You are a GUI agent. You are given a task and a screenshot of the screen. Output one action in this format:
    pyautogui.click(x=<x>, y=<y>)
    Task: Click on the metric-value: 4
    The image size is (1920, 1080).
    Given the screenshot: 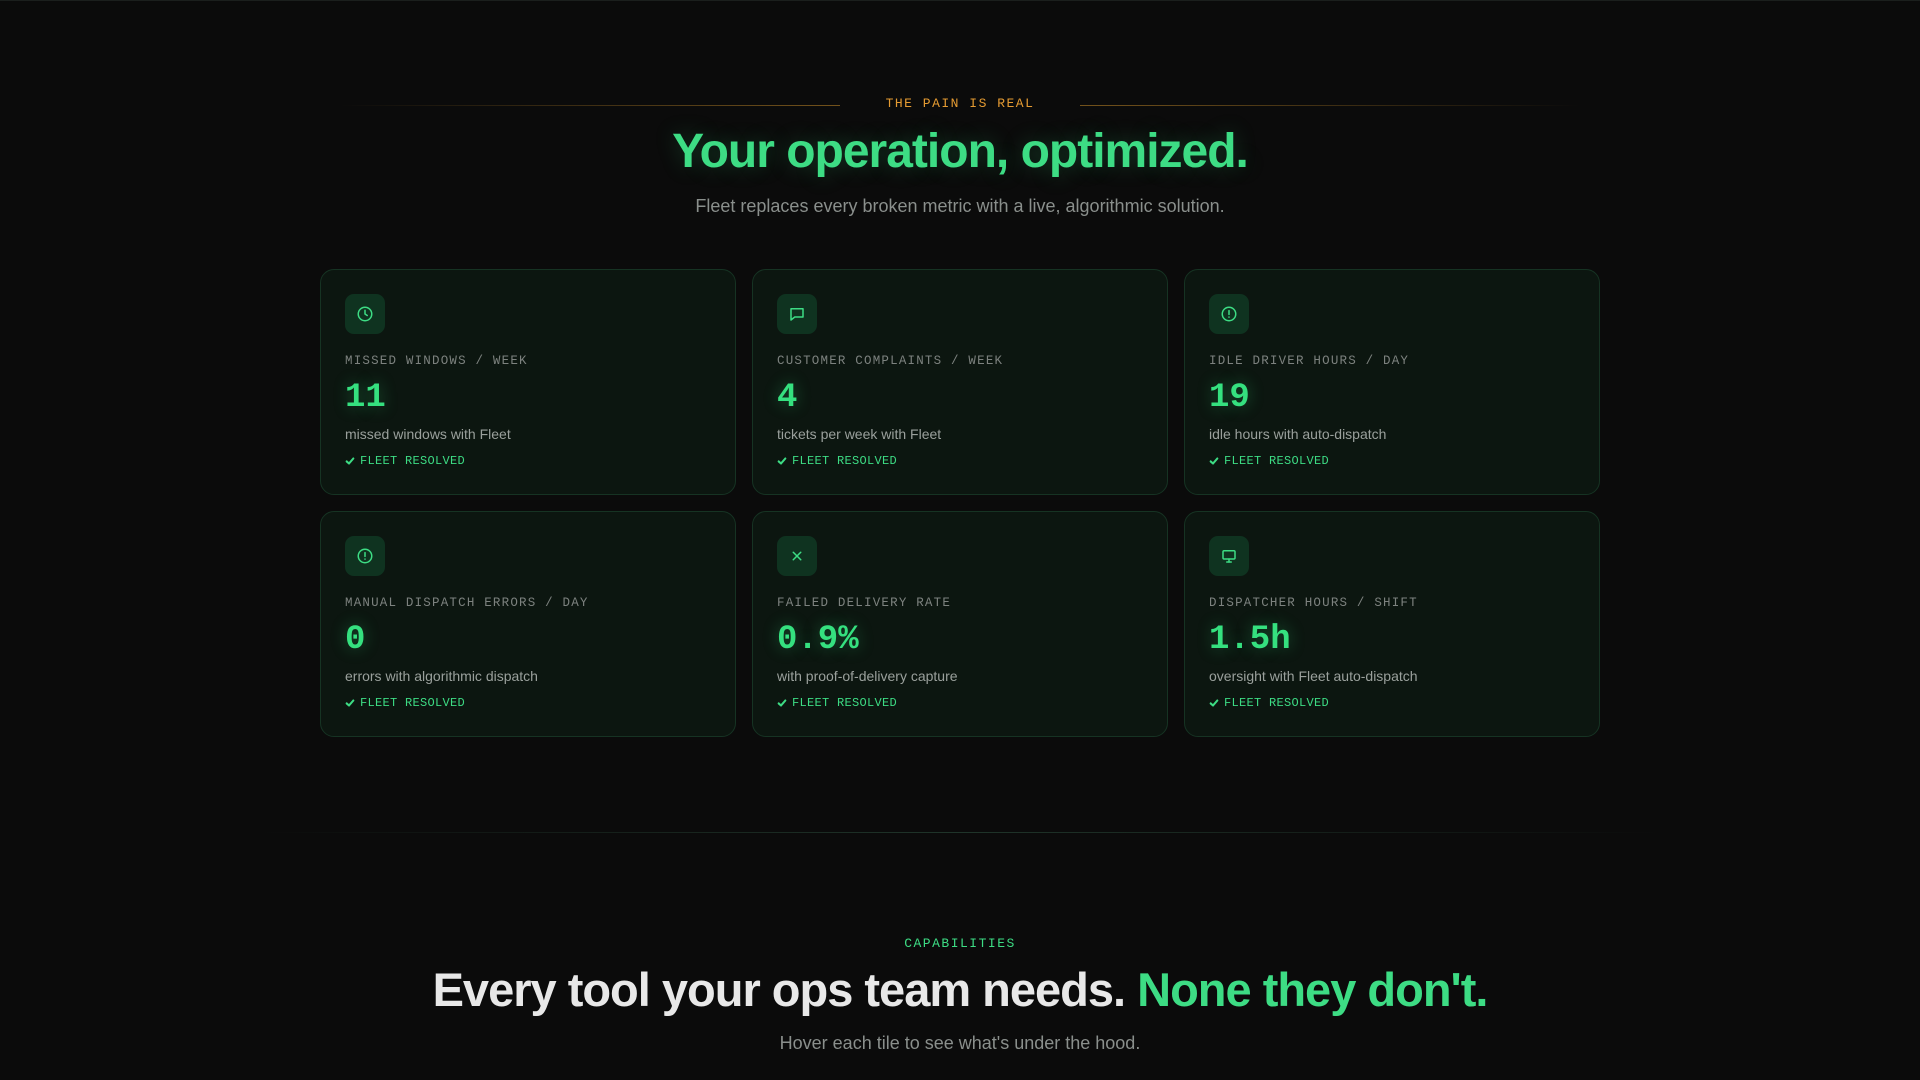 What is the action you would take?
    pyautogui.click(x=787, y=398)
    